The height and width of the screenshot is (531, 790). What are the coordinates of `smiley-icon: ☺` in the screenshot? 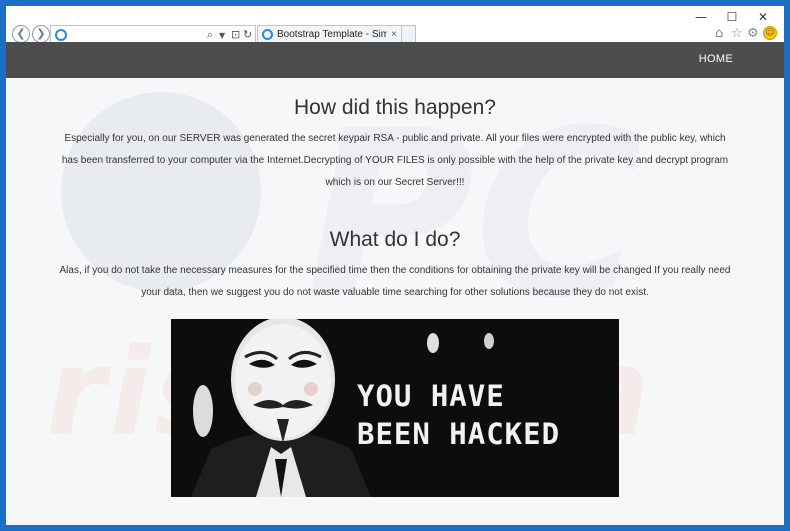 It's located at (770, 33).